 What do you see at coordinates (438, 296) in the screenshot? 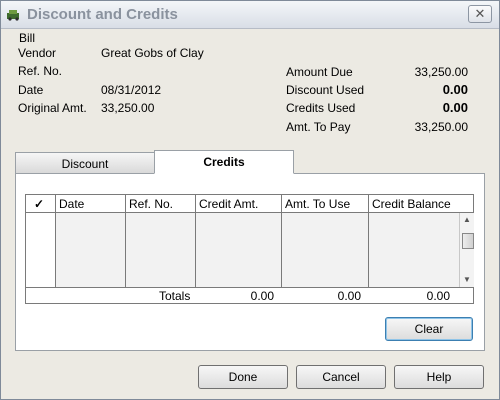
I see `total-credit-balance: 0.00` at bounding box center [438, 296].